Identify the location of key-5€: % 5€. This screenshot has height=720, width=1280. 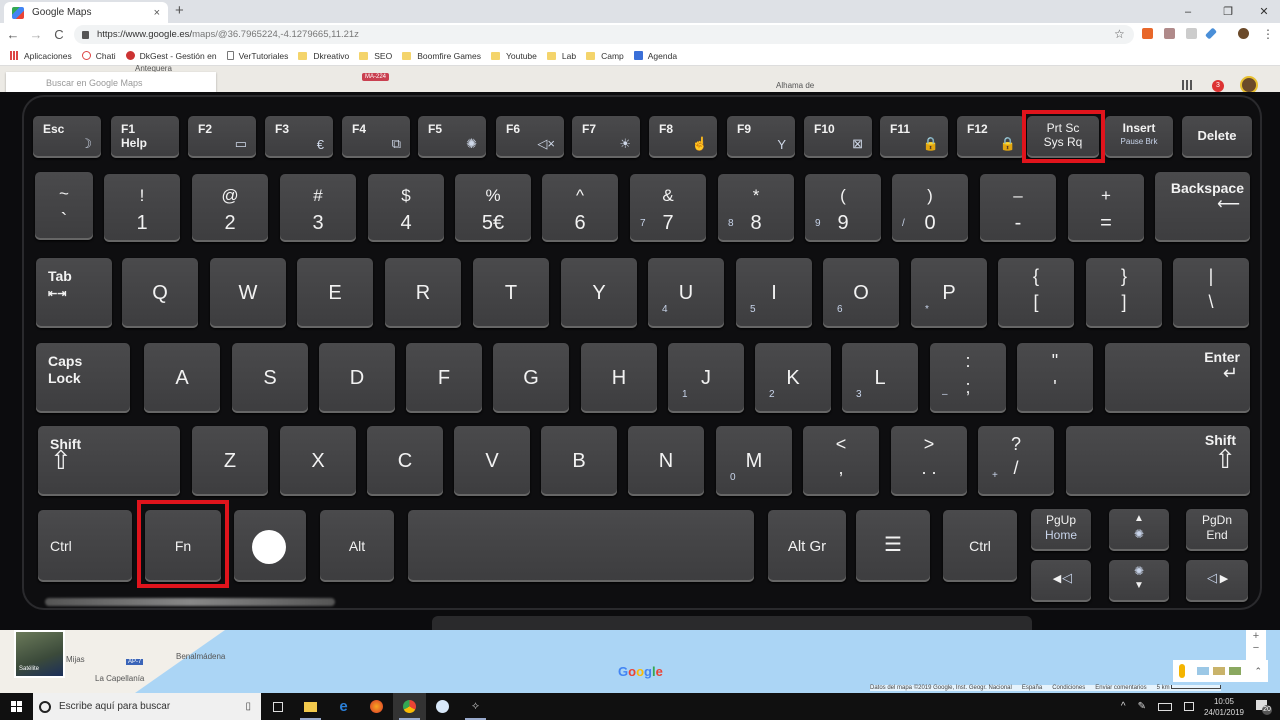
(493, 208).